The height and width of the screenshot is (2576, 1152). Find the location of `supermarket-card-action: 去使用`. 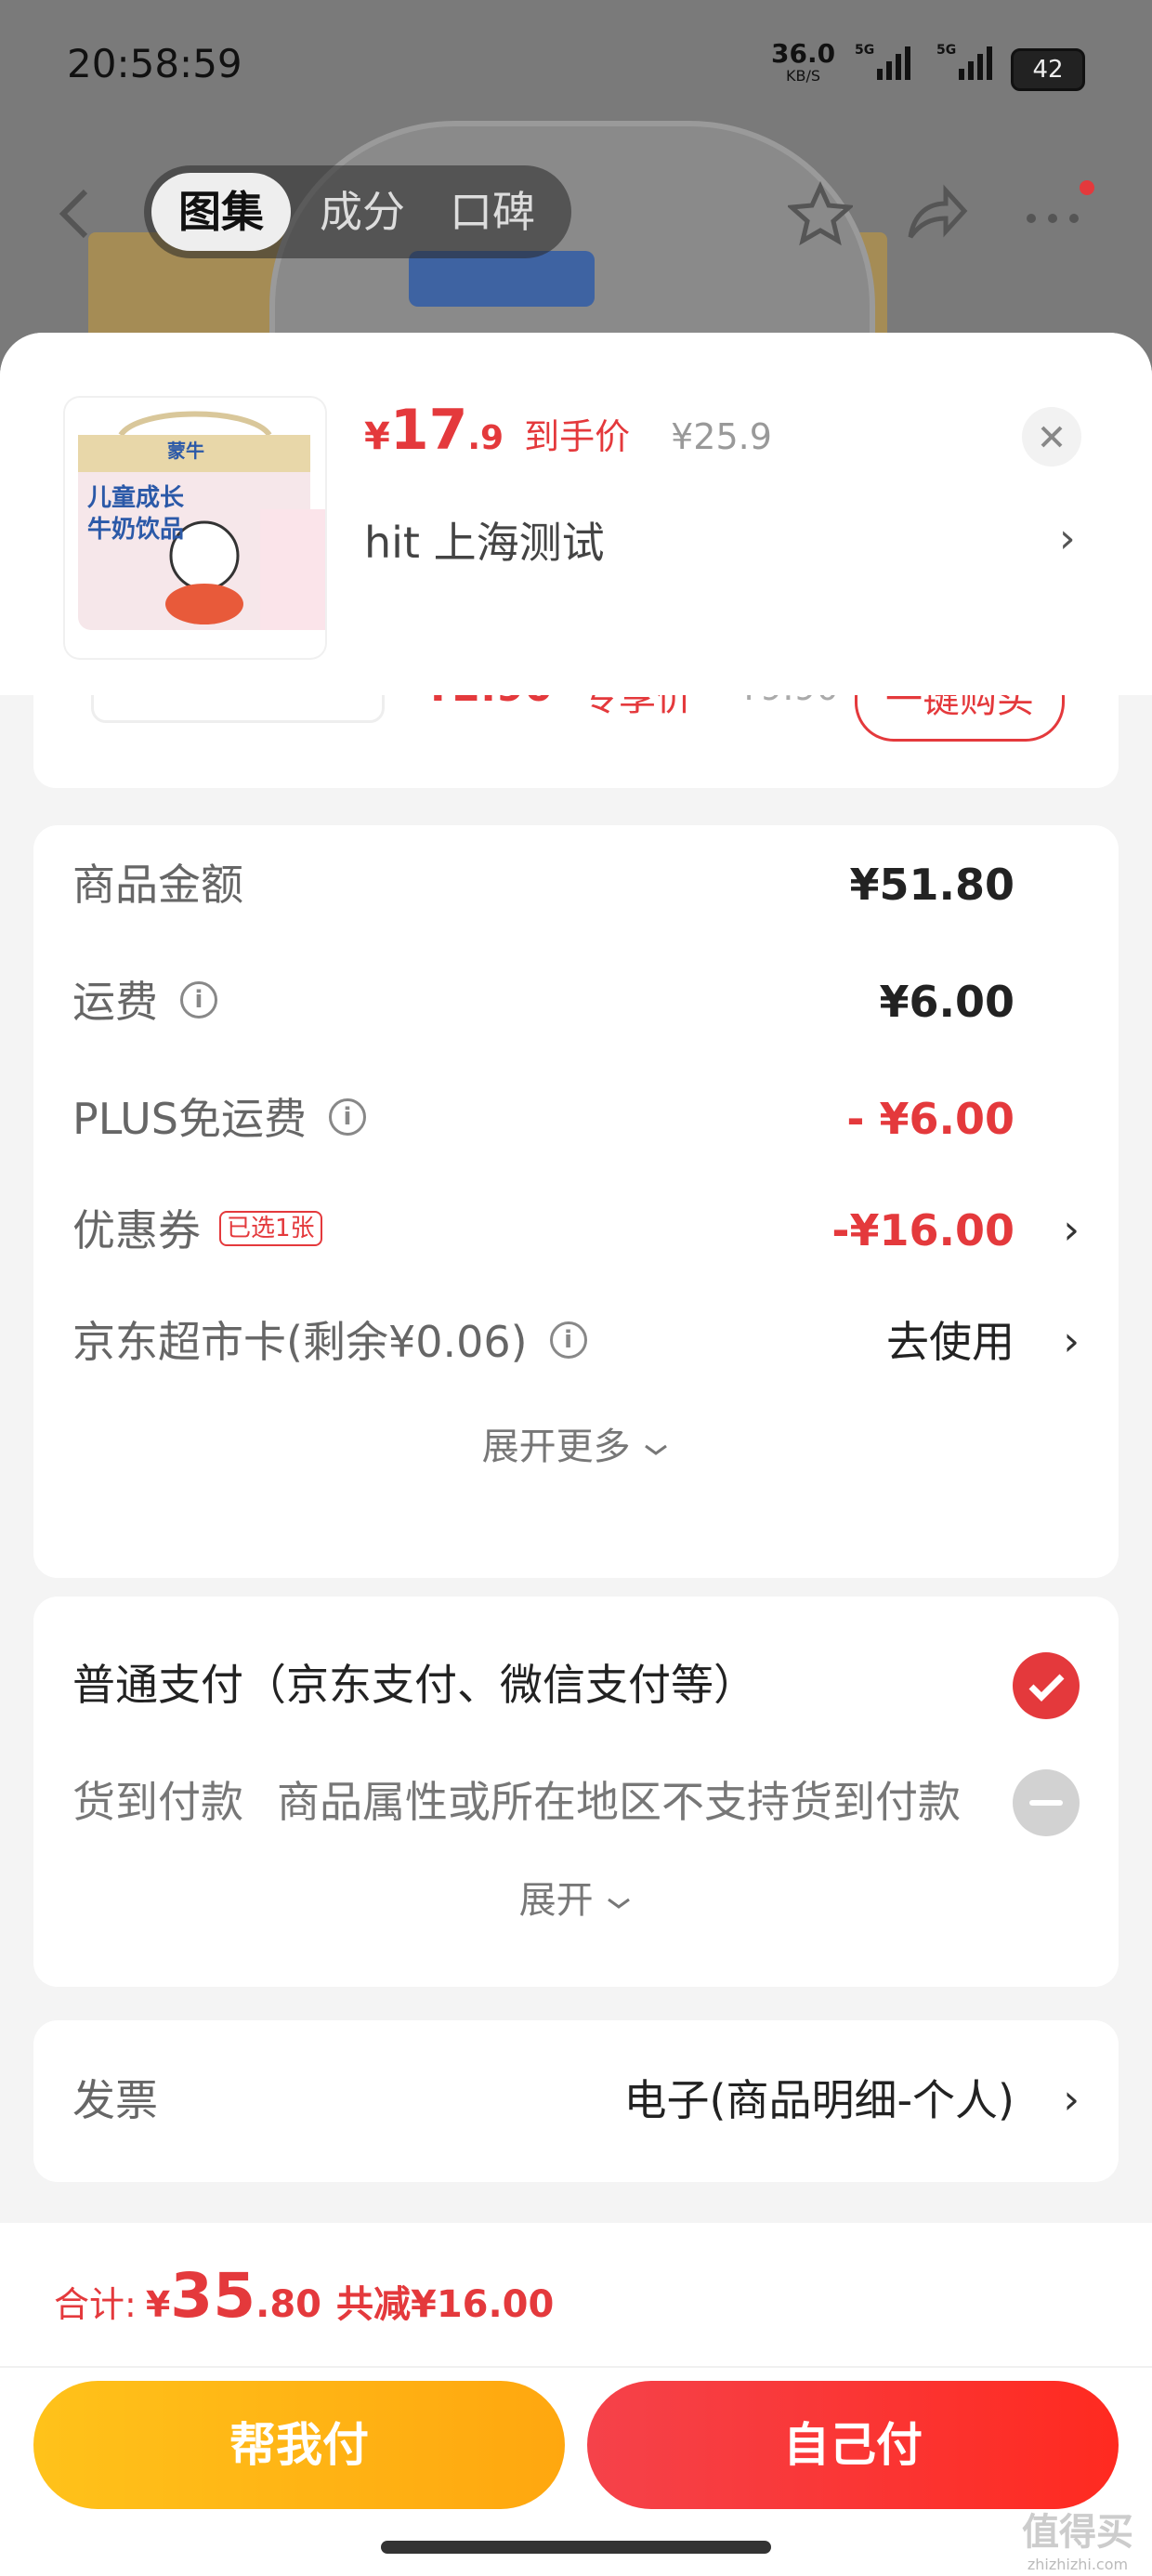

supermarket-card-action: 去使用 is located at coordinates (950, 1342).